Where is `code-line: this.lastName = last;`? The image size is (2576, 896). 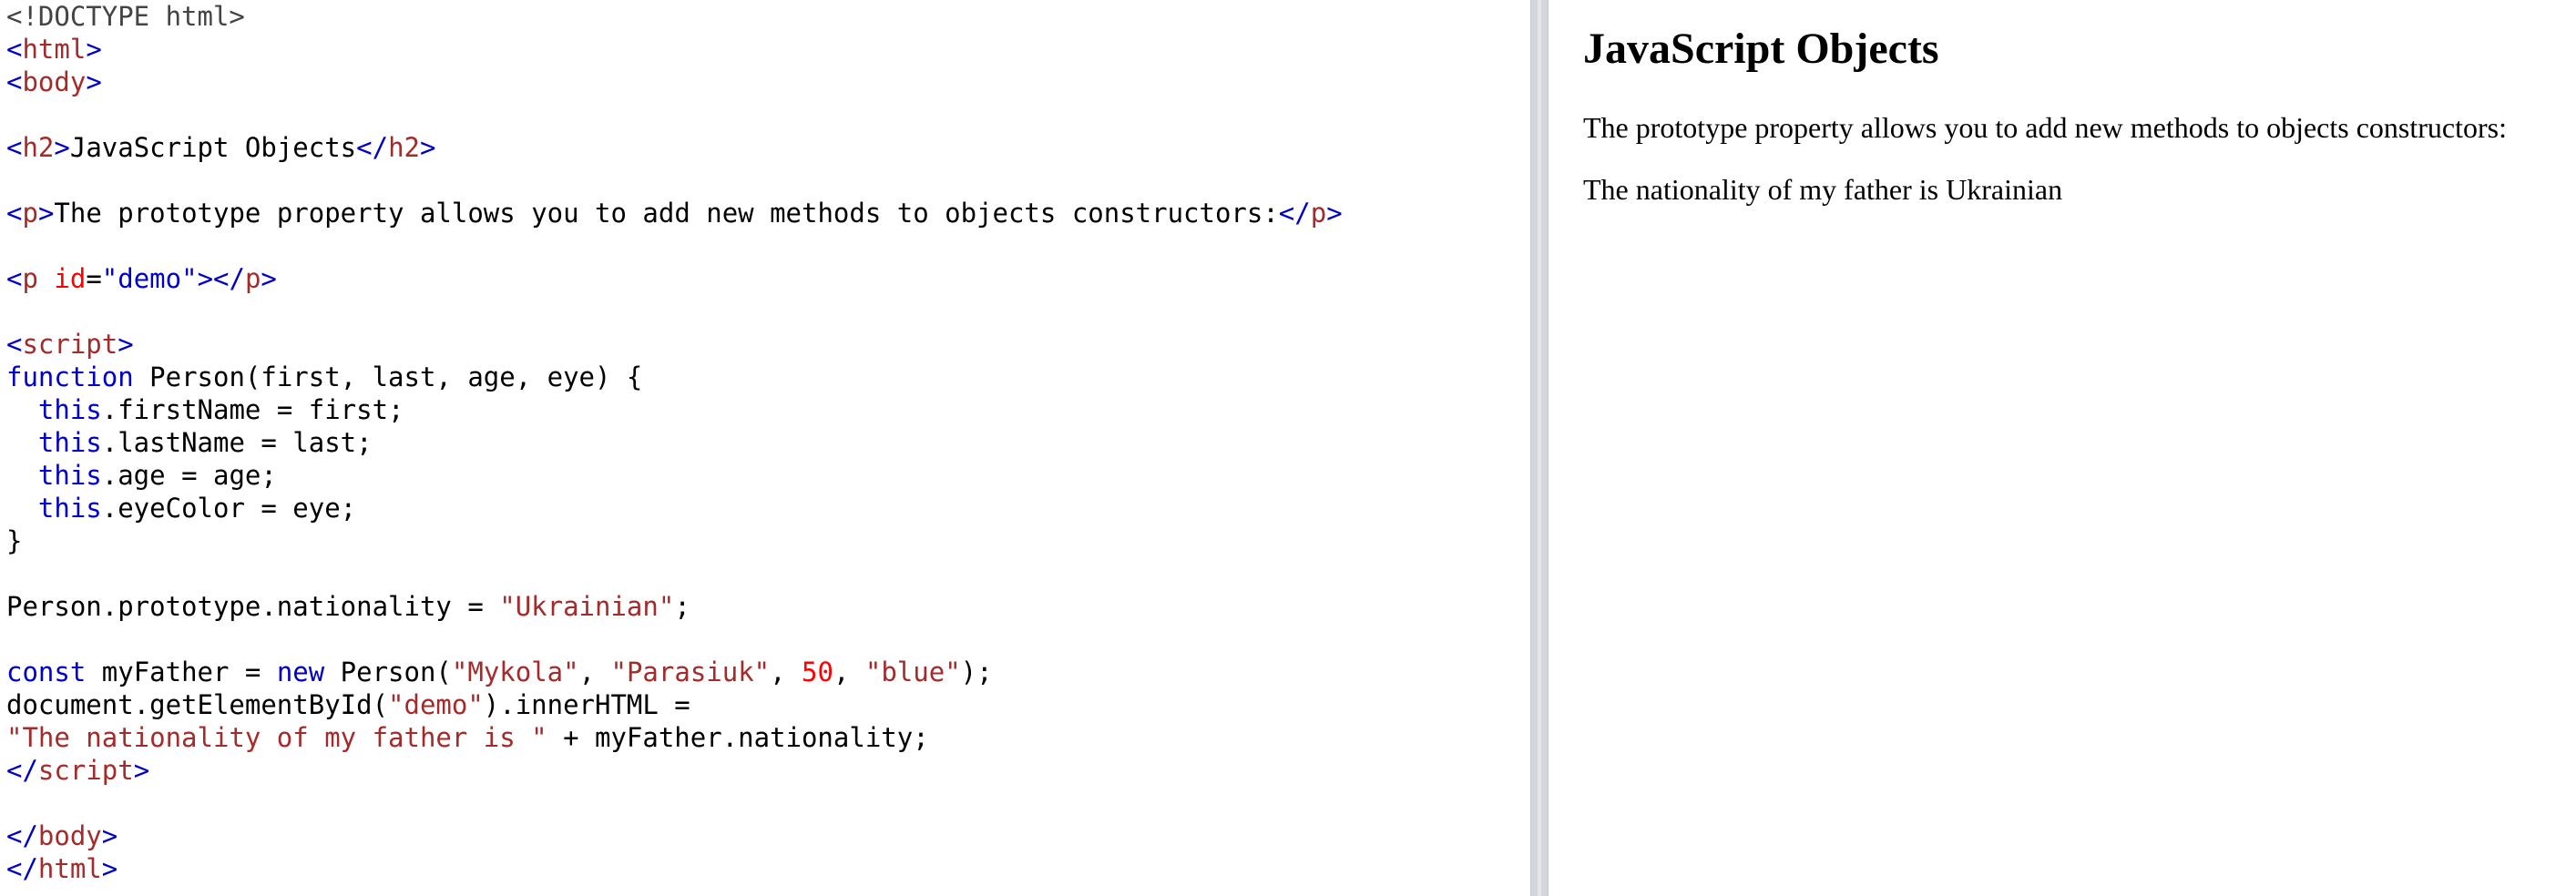 code-line: this.lastName = last; is located at coordinates (768, 442).